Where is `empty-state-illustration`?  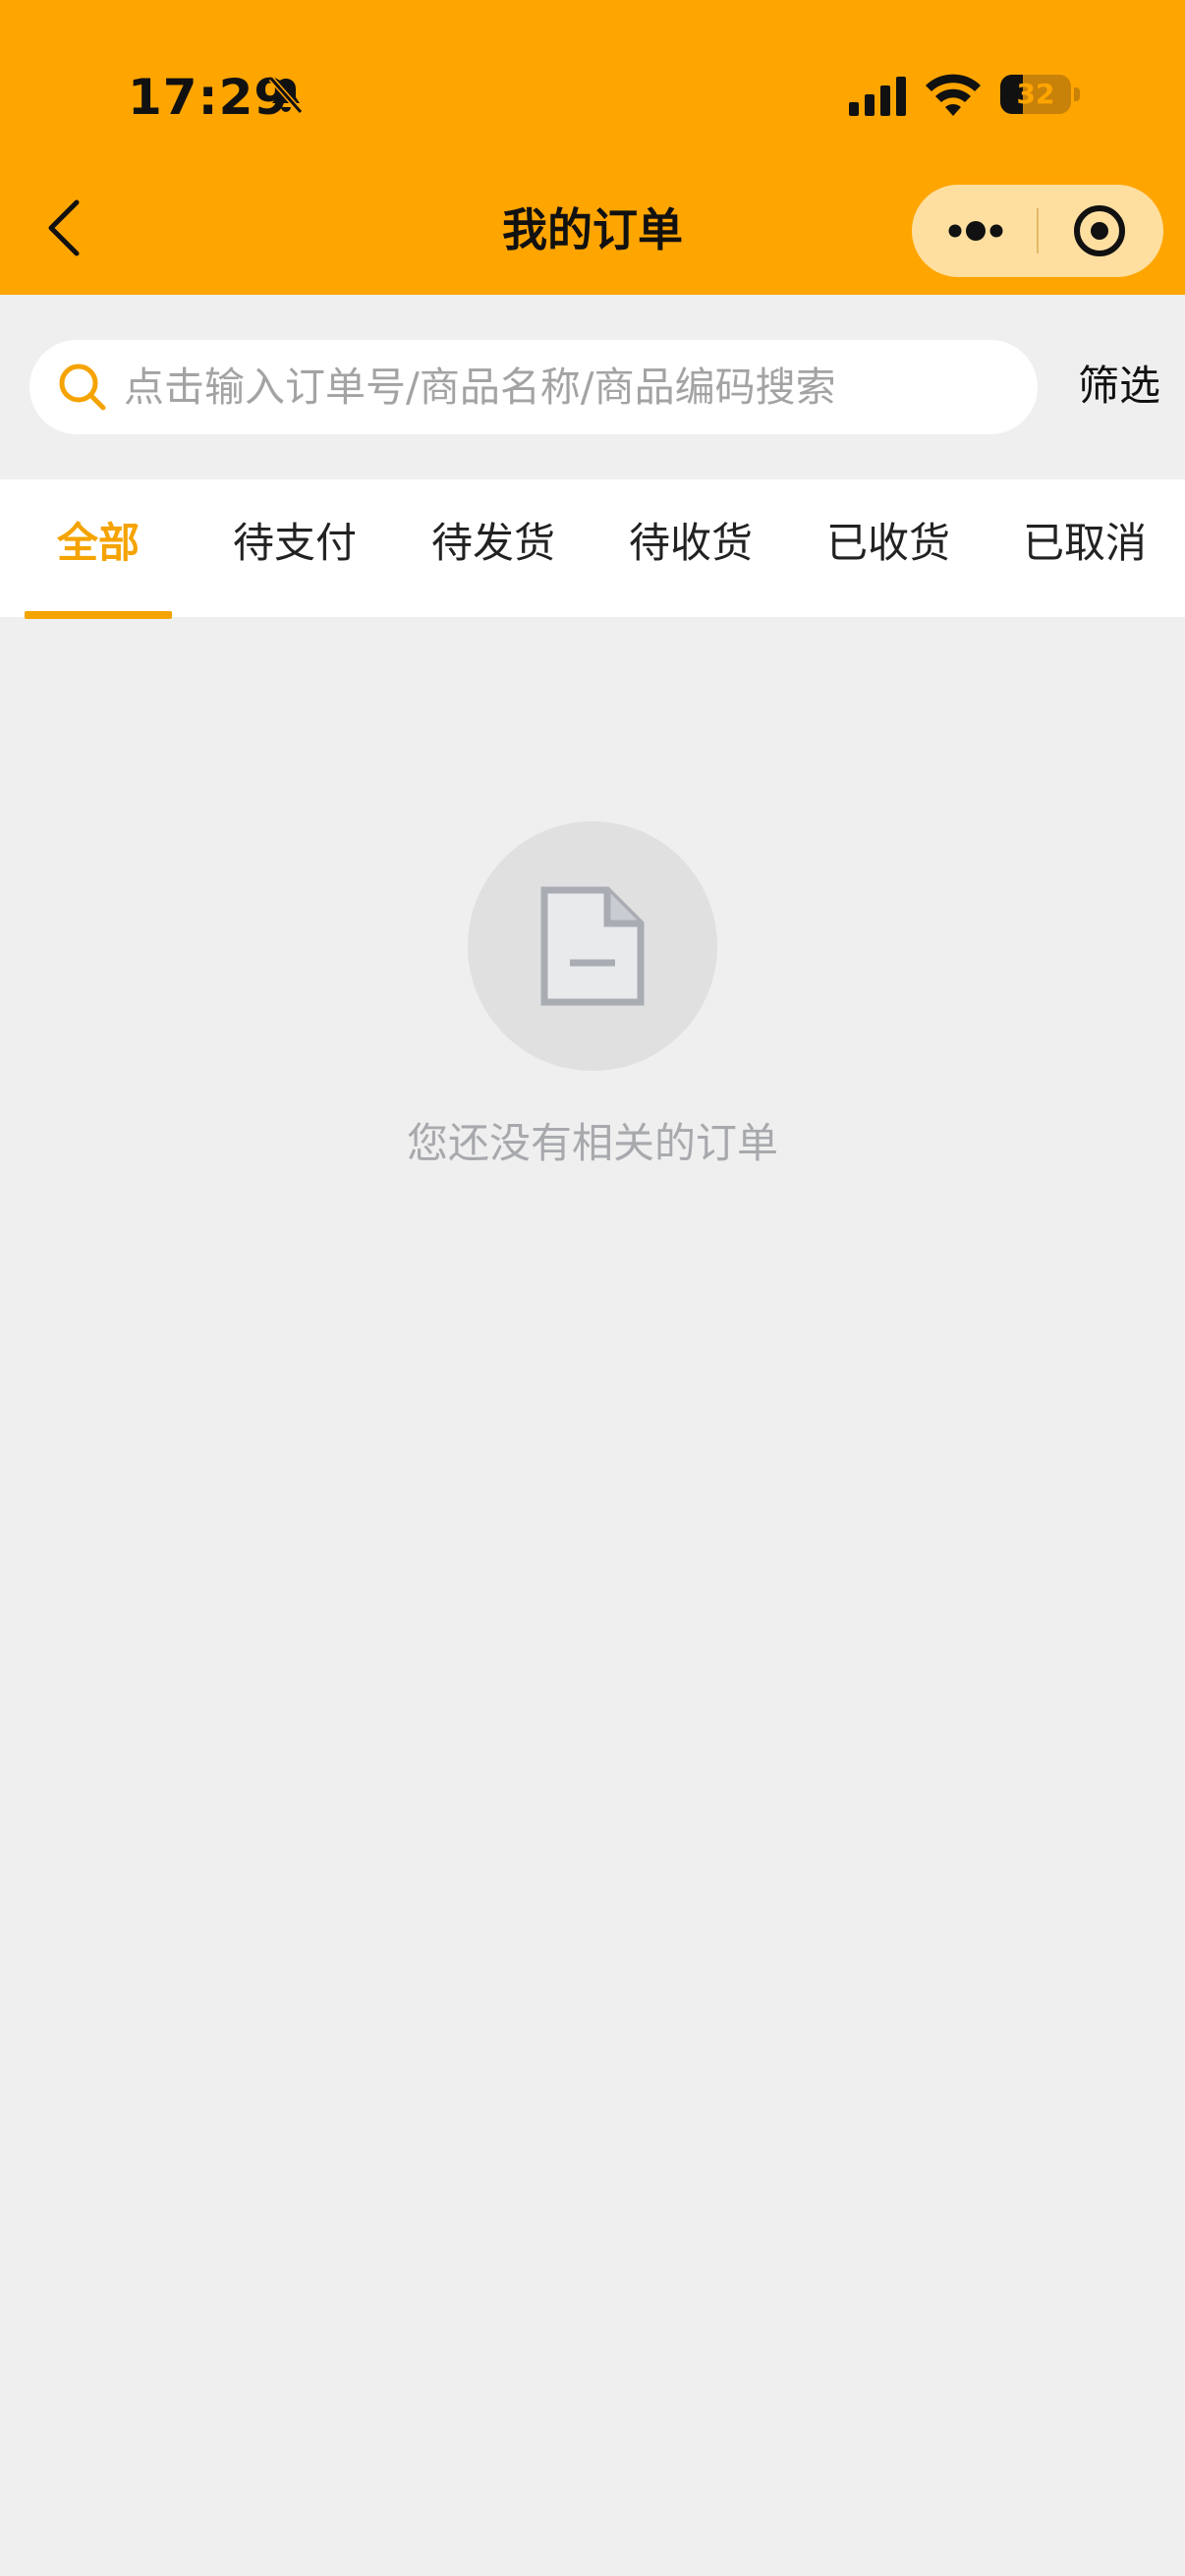 empty-state-illustration is located at coordinates (592, 946).